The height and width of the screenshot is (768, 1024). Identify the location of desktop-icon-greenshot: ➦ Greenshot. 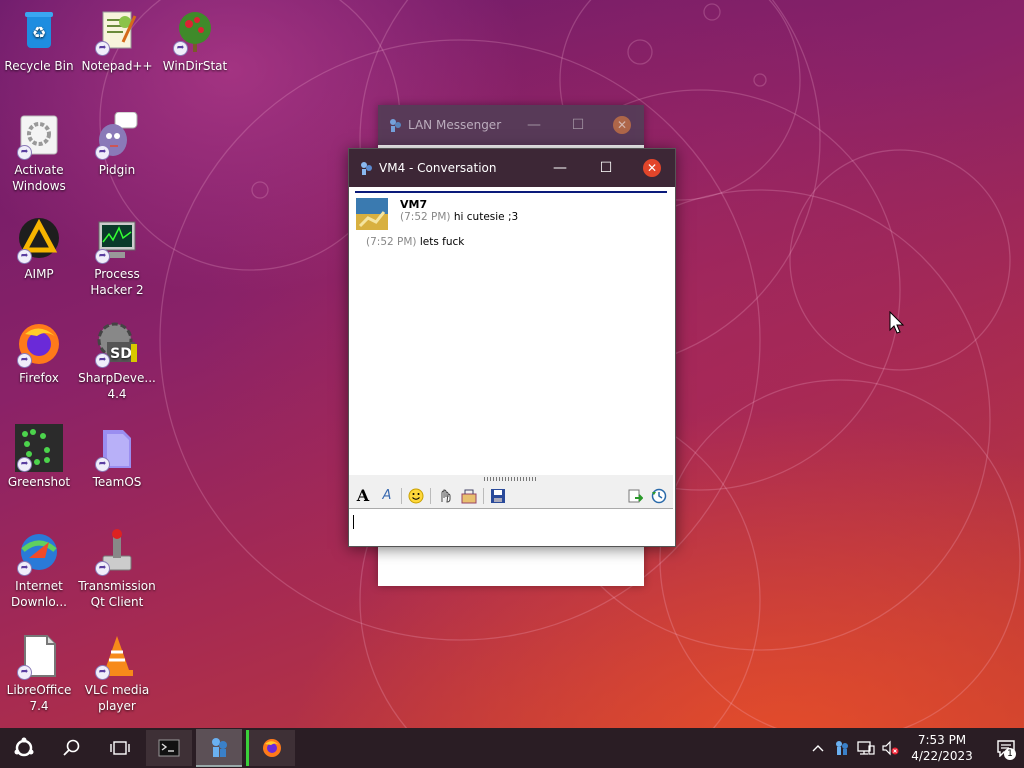
(39, 457).